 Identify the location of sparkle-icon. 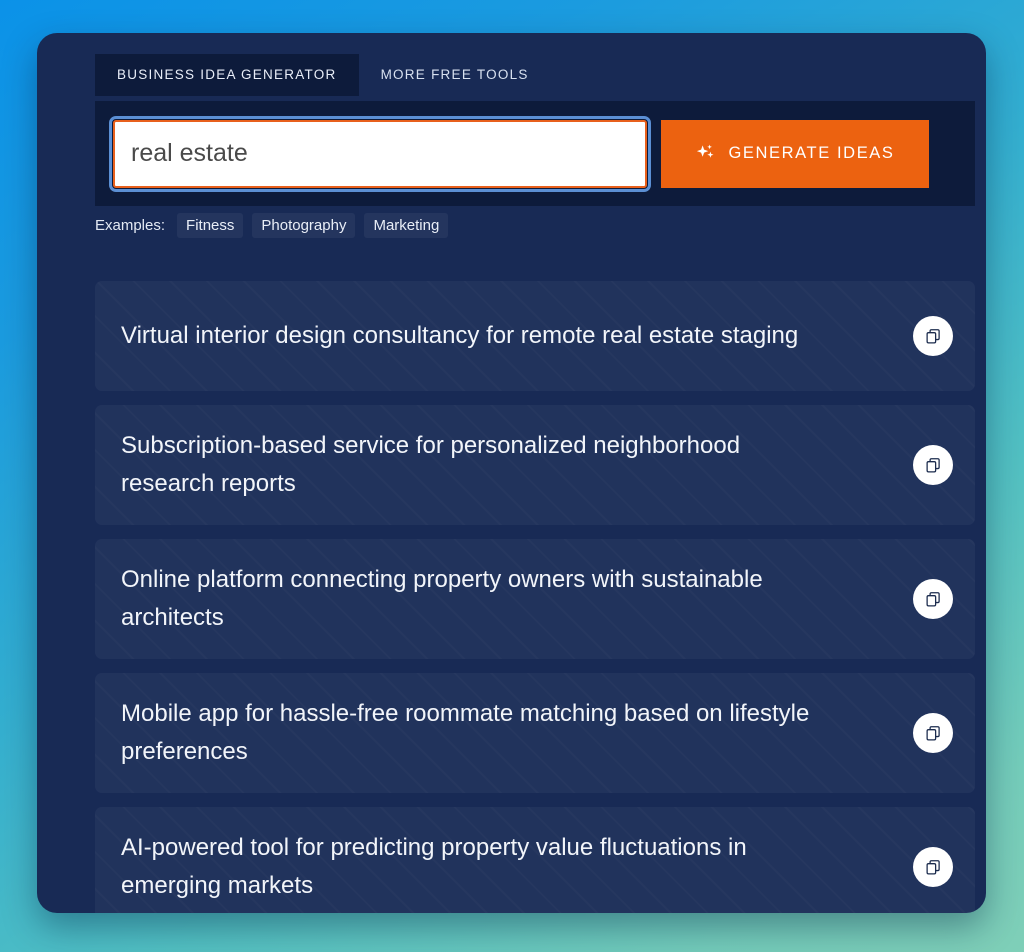
(705, 151).